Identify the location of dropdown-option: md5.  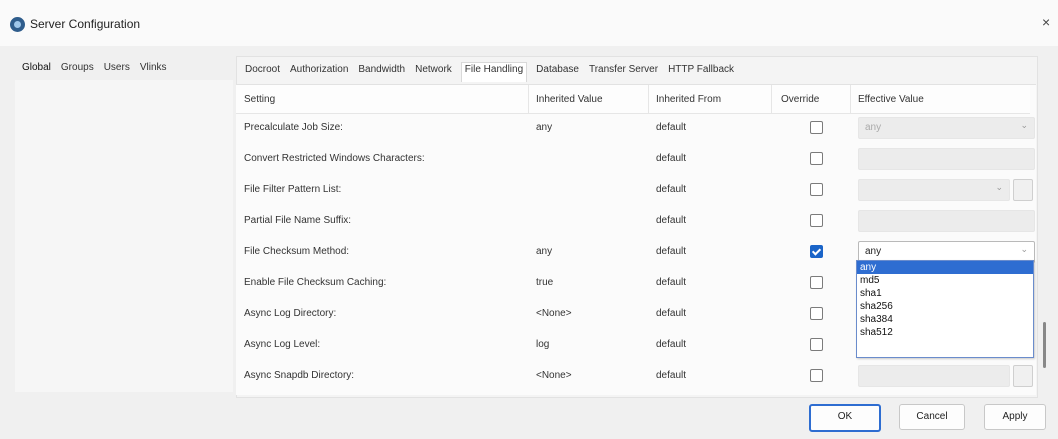
(945, 280).